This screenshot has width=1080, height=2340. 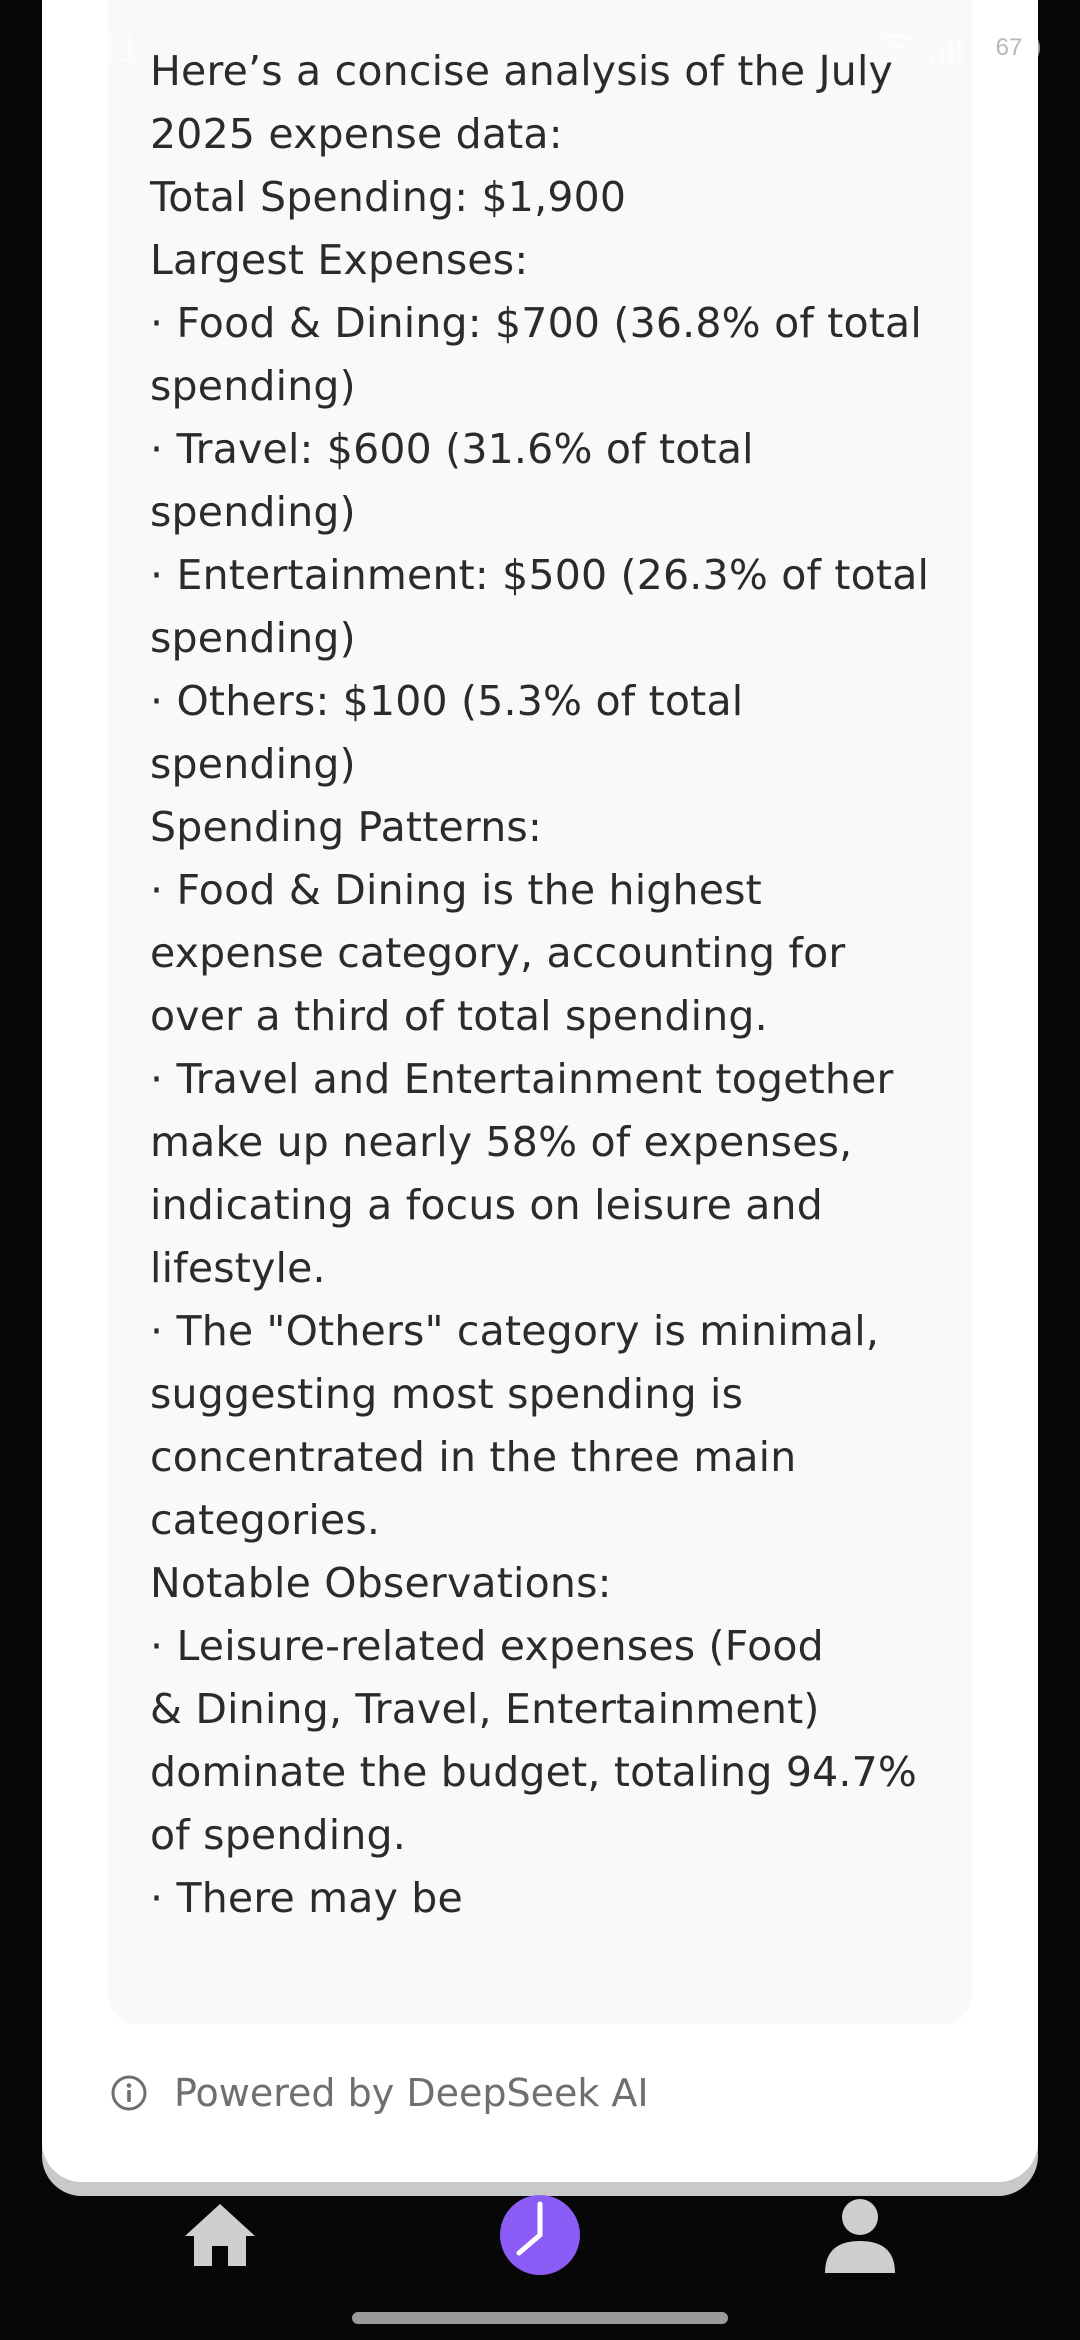 I want to click on powered-by-text: Powered by DeepSeek AI, so click(x=411, y=2093).